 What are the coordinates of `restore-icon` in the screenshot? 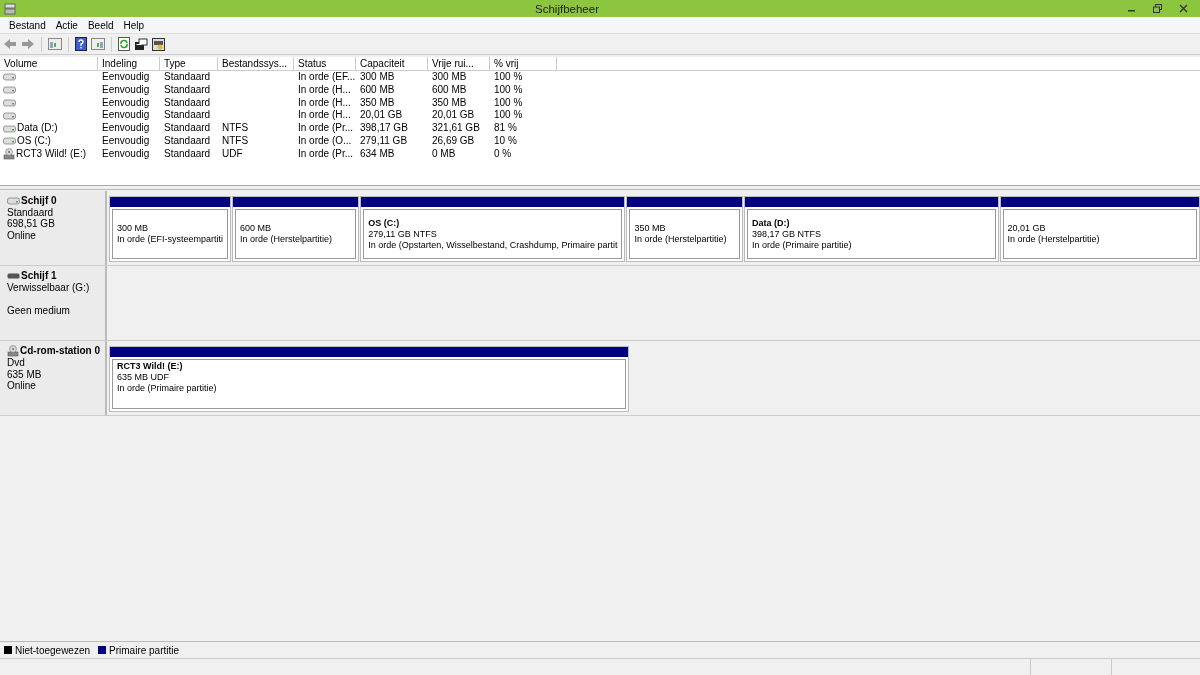 It's located at (1157, 8).